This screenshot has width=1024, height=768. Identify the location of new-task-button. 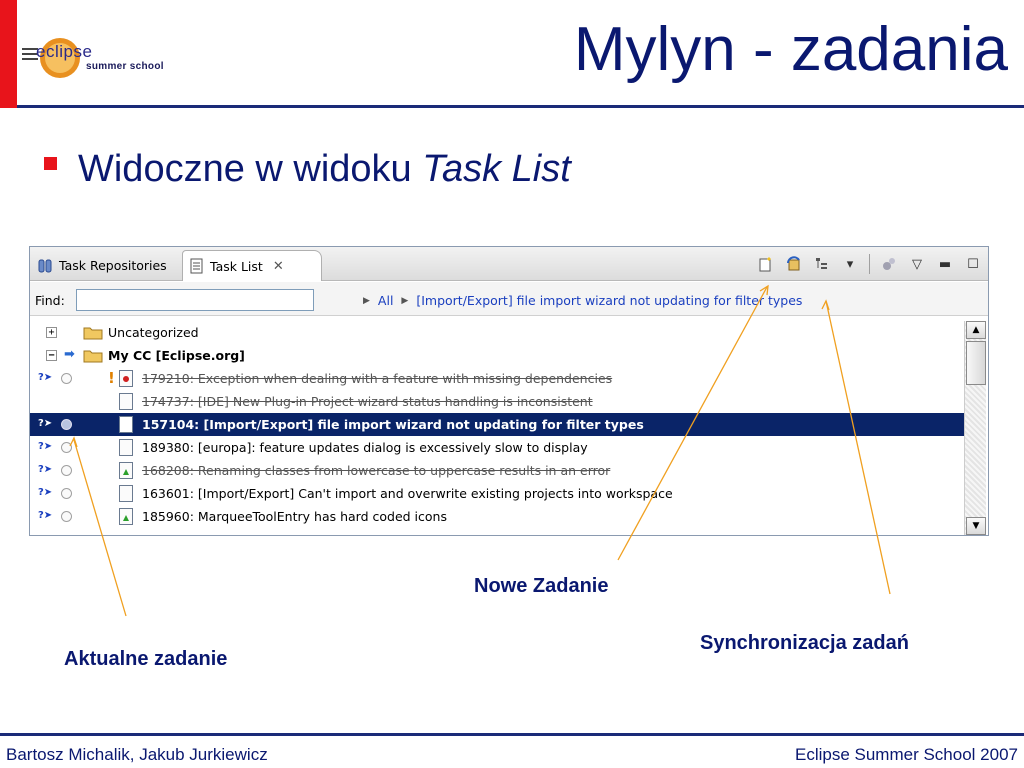
(766, 264).